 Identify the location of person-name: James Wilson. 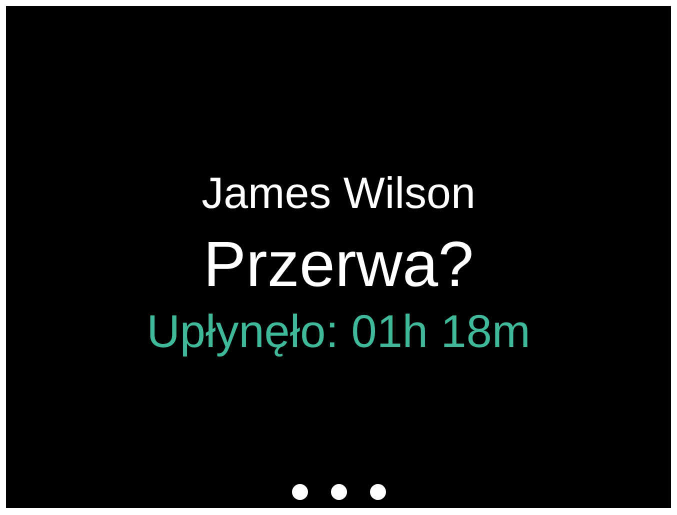
(339, 194).